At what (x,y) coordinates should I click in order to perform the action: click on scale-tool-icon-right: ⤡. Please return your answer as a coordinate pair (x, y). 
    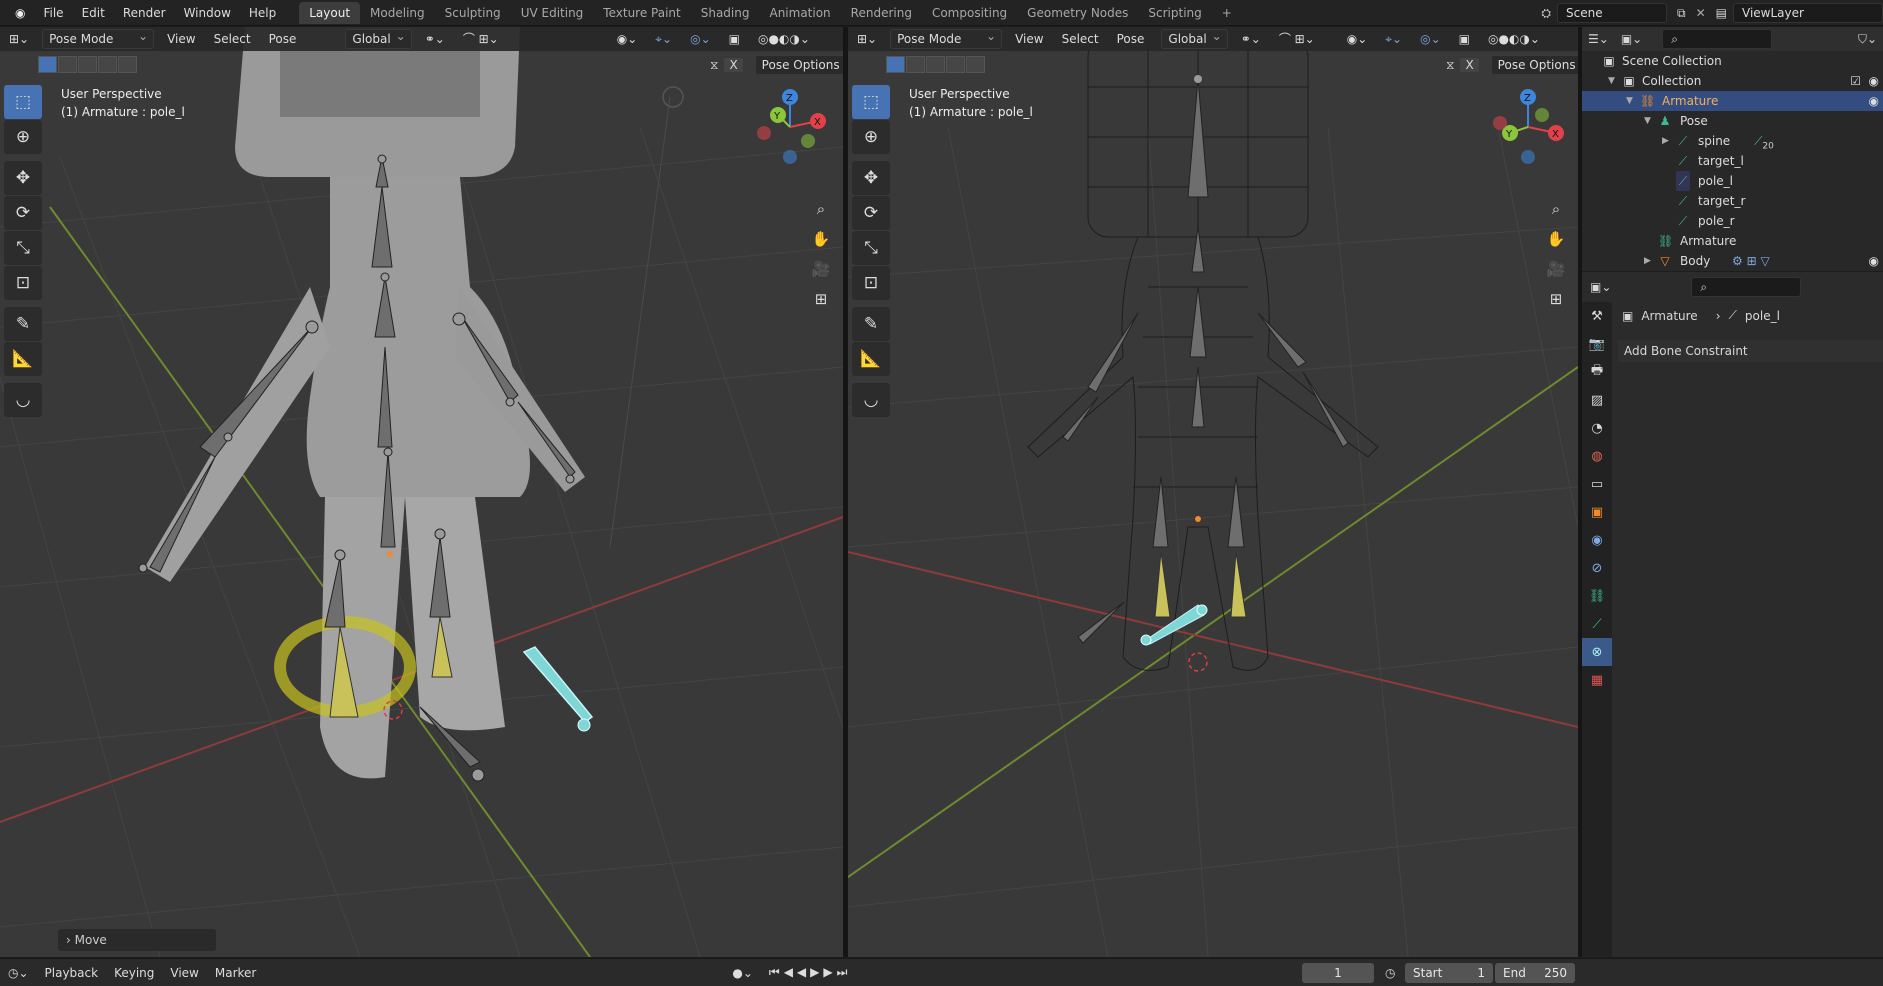
    Looking at the image, I should click on (871, 248).